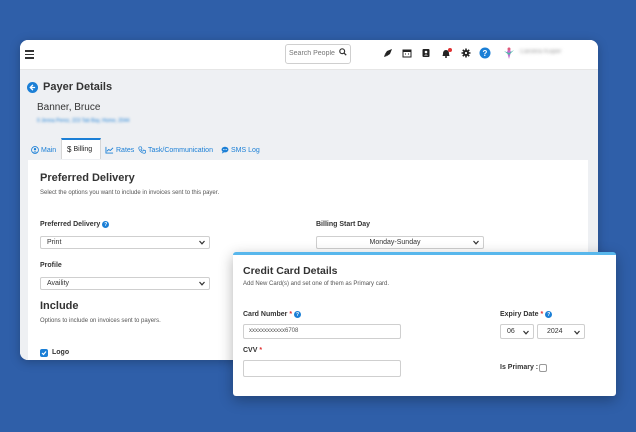  I want to click on include-heading: Include, so click(59, 306).